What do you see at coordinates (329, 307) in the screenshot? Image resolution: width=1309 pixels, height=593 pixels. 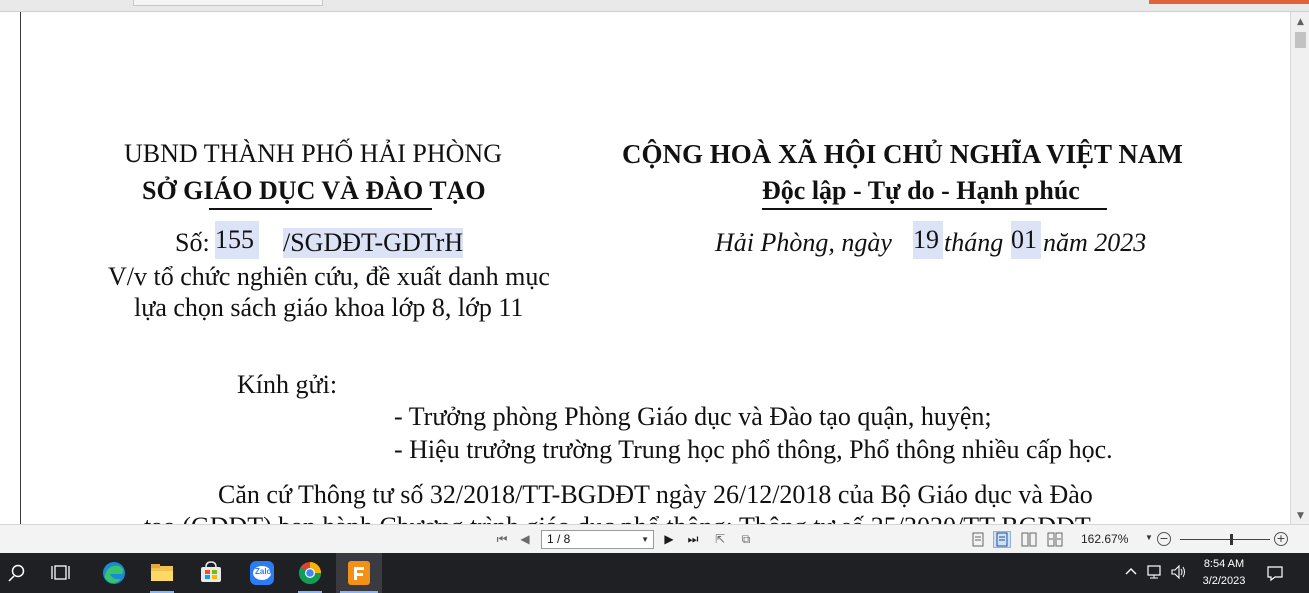 I see `subject-line2: lựa chọn sách giáo khoa lớp 8, lớp 11` at bounding box center [329, 307].